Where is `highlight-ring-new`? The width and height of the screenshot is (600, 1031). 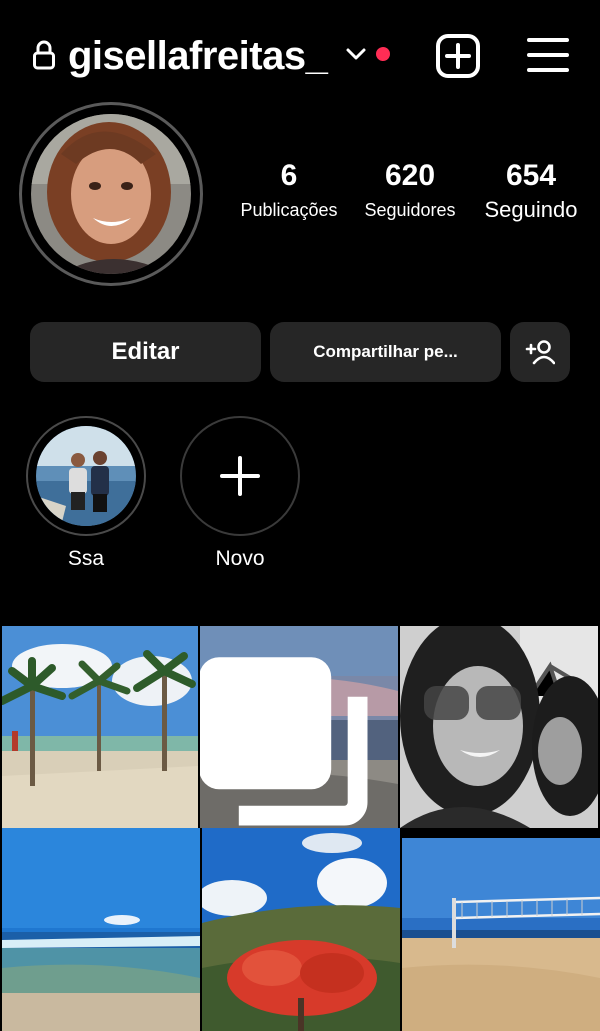 highlight-ring-new is located at coordinates (240, 476).